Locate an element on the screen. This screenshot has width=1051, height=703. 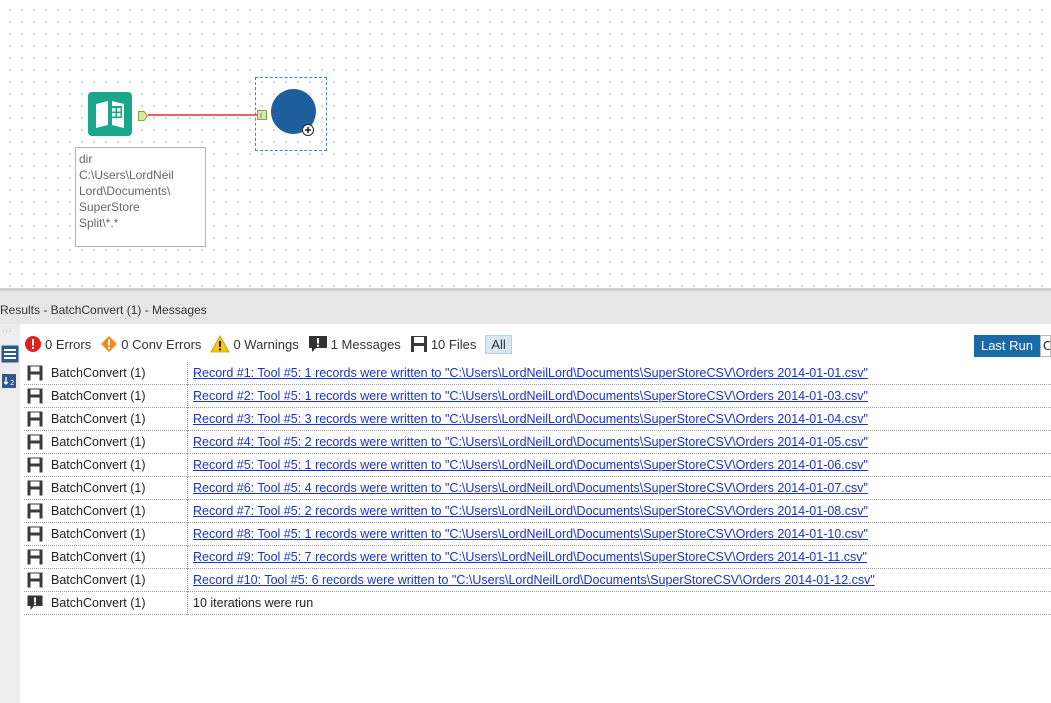
errors-filter: 0 Errors is located at coordinates (57, 344).